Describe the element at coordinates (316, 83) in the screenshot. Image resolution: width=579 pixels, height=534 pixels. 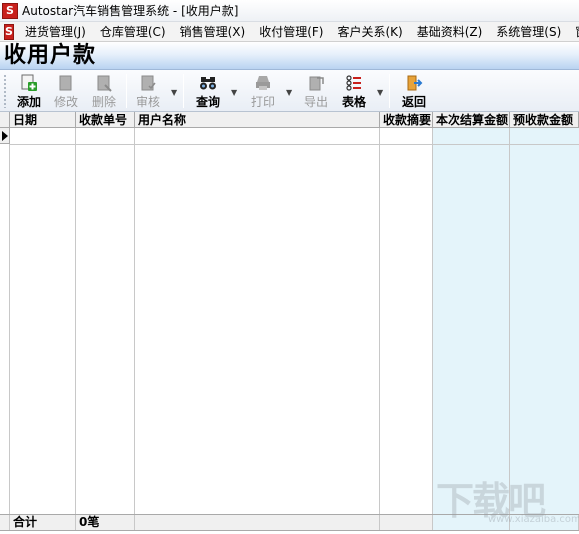
I see `export-icon` at that location.